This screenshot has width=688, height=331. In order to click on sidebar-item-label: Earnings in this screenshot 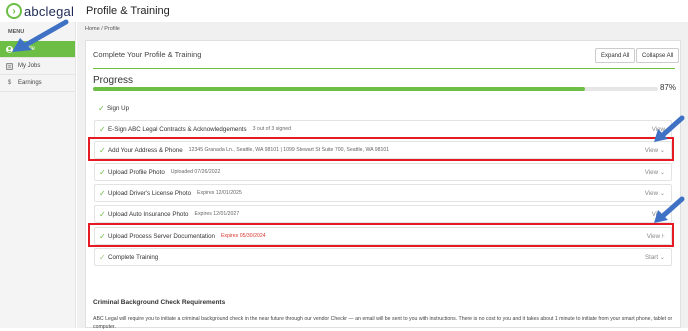, I will do `click(30, 83)`.